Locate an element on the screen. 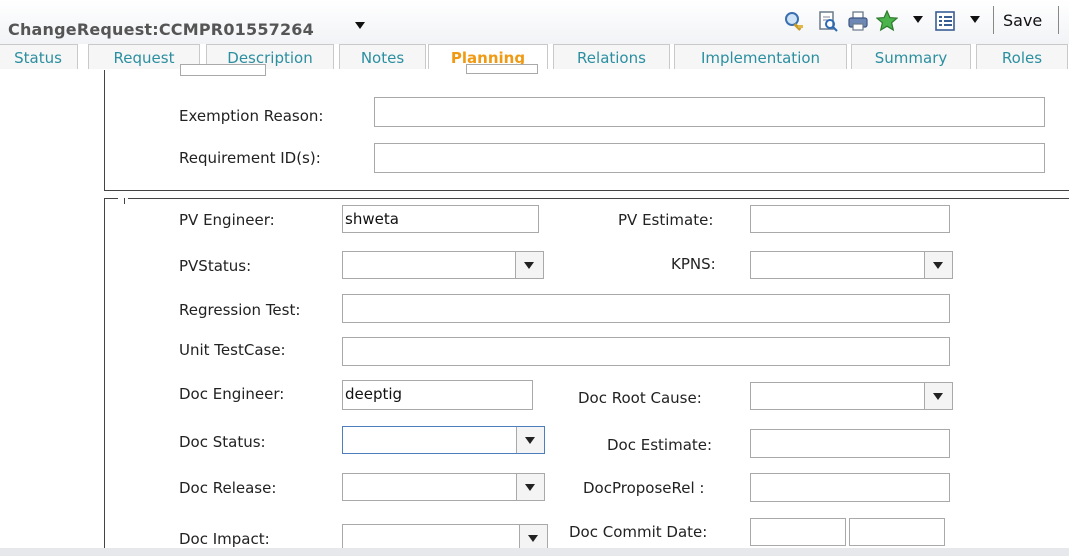 This screenshot has width=1069, height=556. save-button: Save is located at coordinates (1022, 20).